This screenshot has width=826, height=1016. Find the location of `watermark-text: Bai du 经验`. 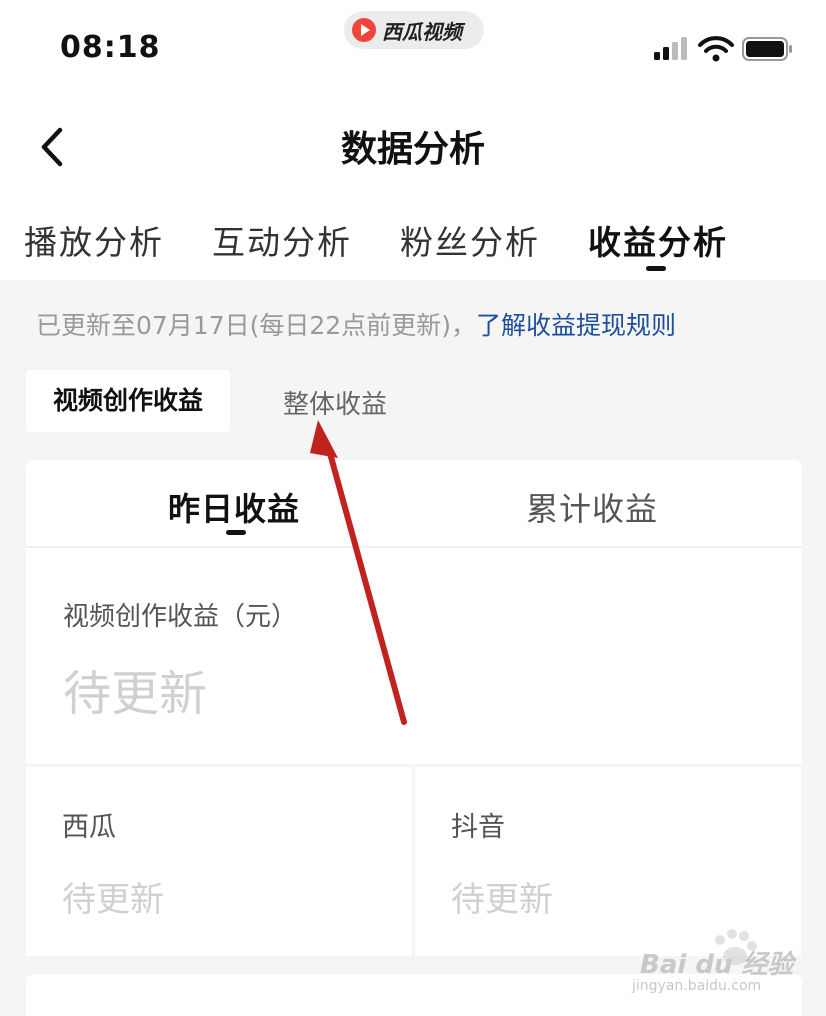

watermark-text: Bai du 经验 is located at coordinates (717, 965).